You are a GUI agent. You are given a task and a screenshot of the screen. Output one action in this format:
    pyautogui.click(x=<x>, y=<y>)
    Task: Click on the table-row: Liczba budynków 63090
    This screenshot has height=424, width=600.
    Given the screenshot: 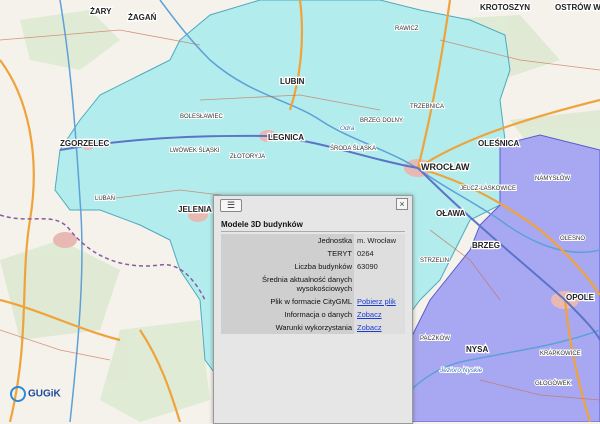 What is the action you would take?
    pyautogui.click(x=313, y=266)
    